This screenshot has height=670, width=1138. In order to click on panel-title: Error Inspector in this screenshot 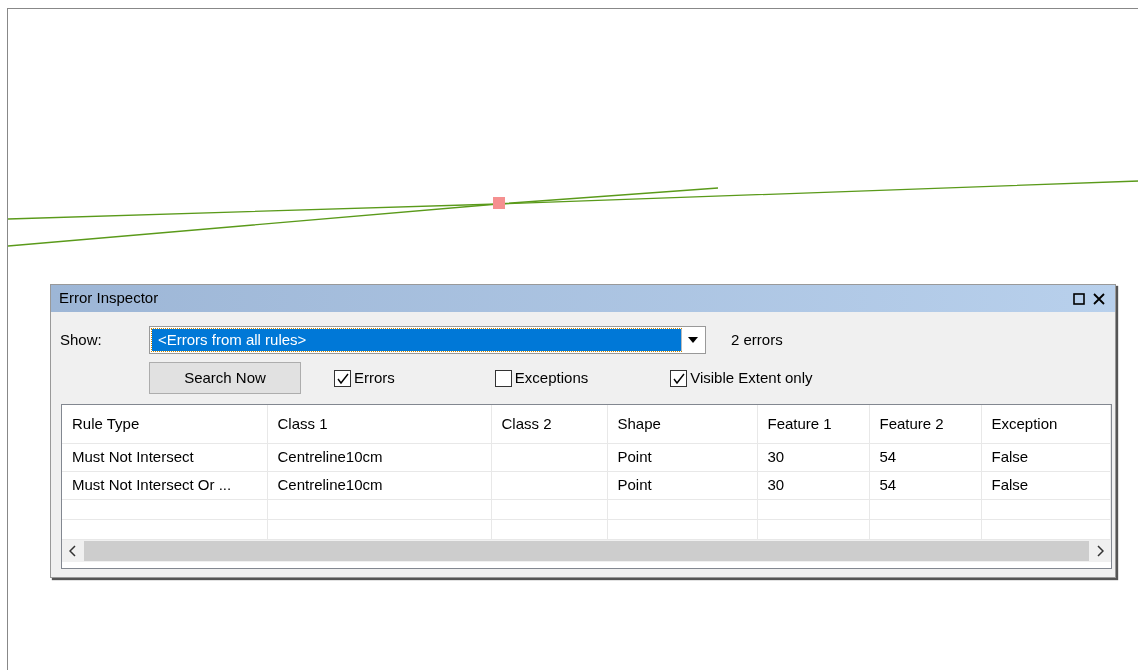, I will do `click(109, 298)`.